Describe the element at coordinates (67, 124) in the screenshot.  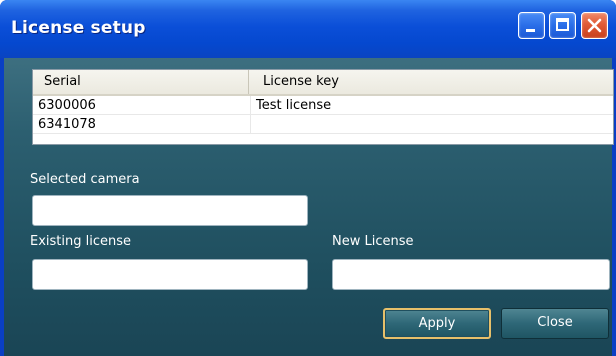
I see `serial-cell: 6341078` at that location.